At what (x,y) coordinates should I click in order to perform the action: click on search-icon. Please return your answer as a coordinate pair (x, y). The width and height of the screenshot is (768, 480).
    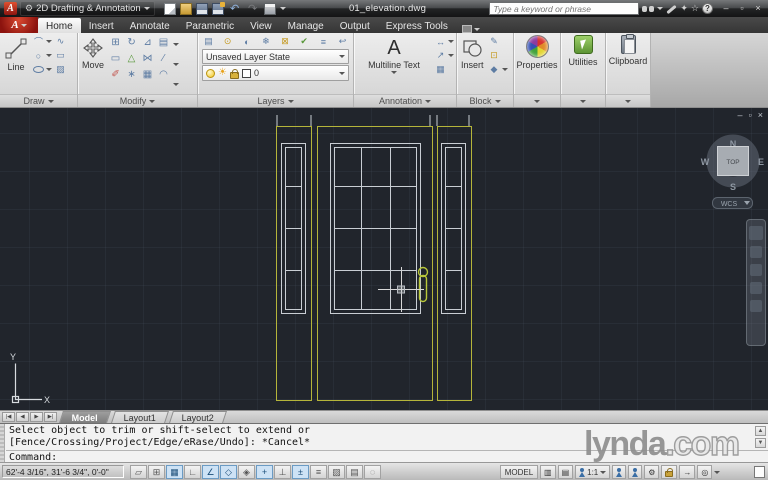
    Looking at the image, I should click on (648, 9).